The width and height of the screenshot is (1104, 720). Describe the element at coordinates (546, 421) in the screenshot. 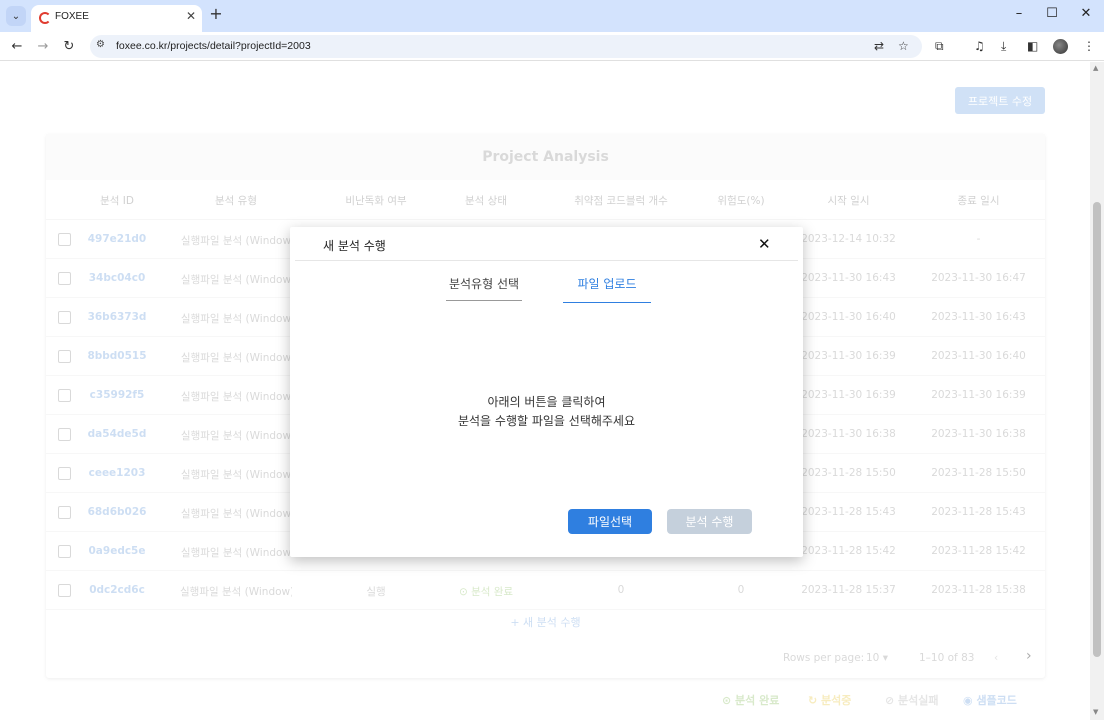

I see `instruction-line-2: 분석을 수행할 파일을 선택해주세요` at that location.